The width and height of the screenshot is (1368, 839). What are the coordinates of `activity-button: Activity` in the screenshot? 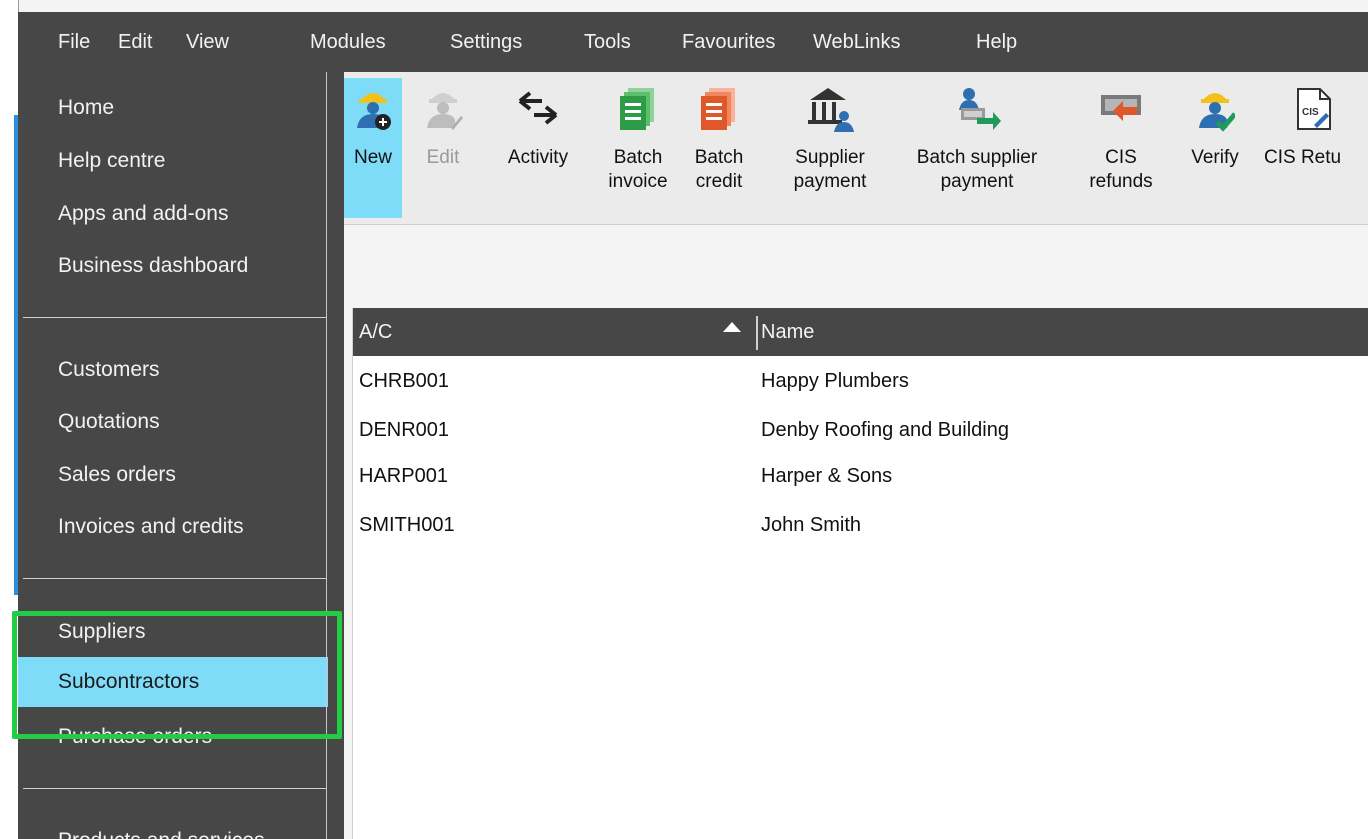 It's located at (538, 148).